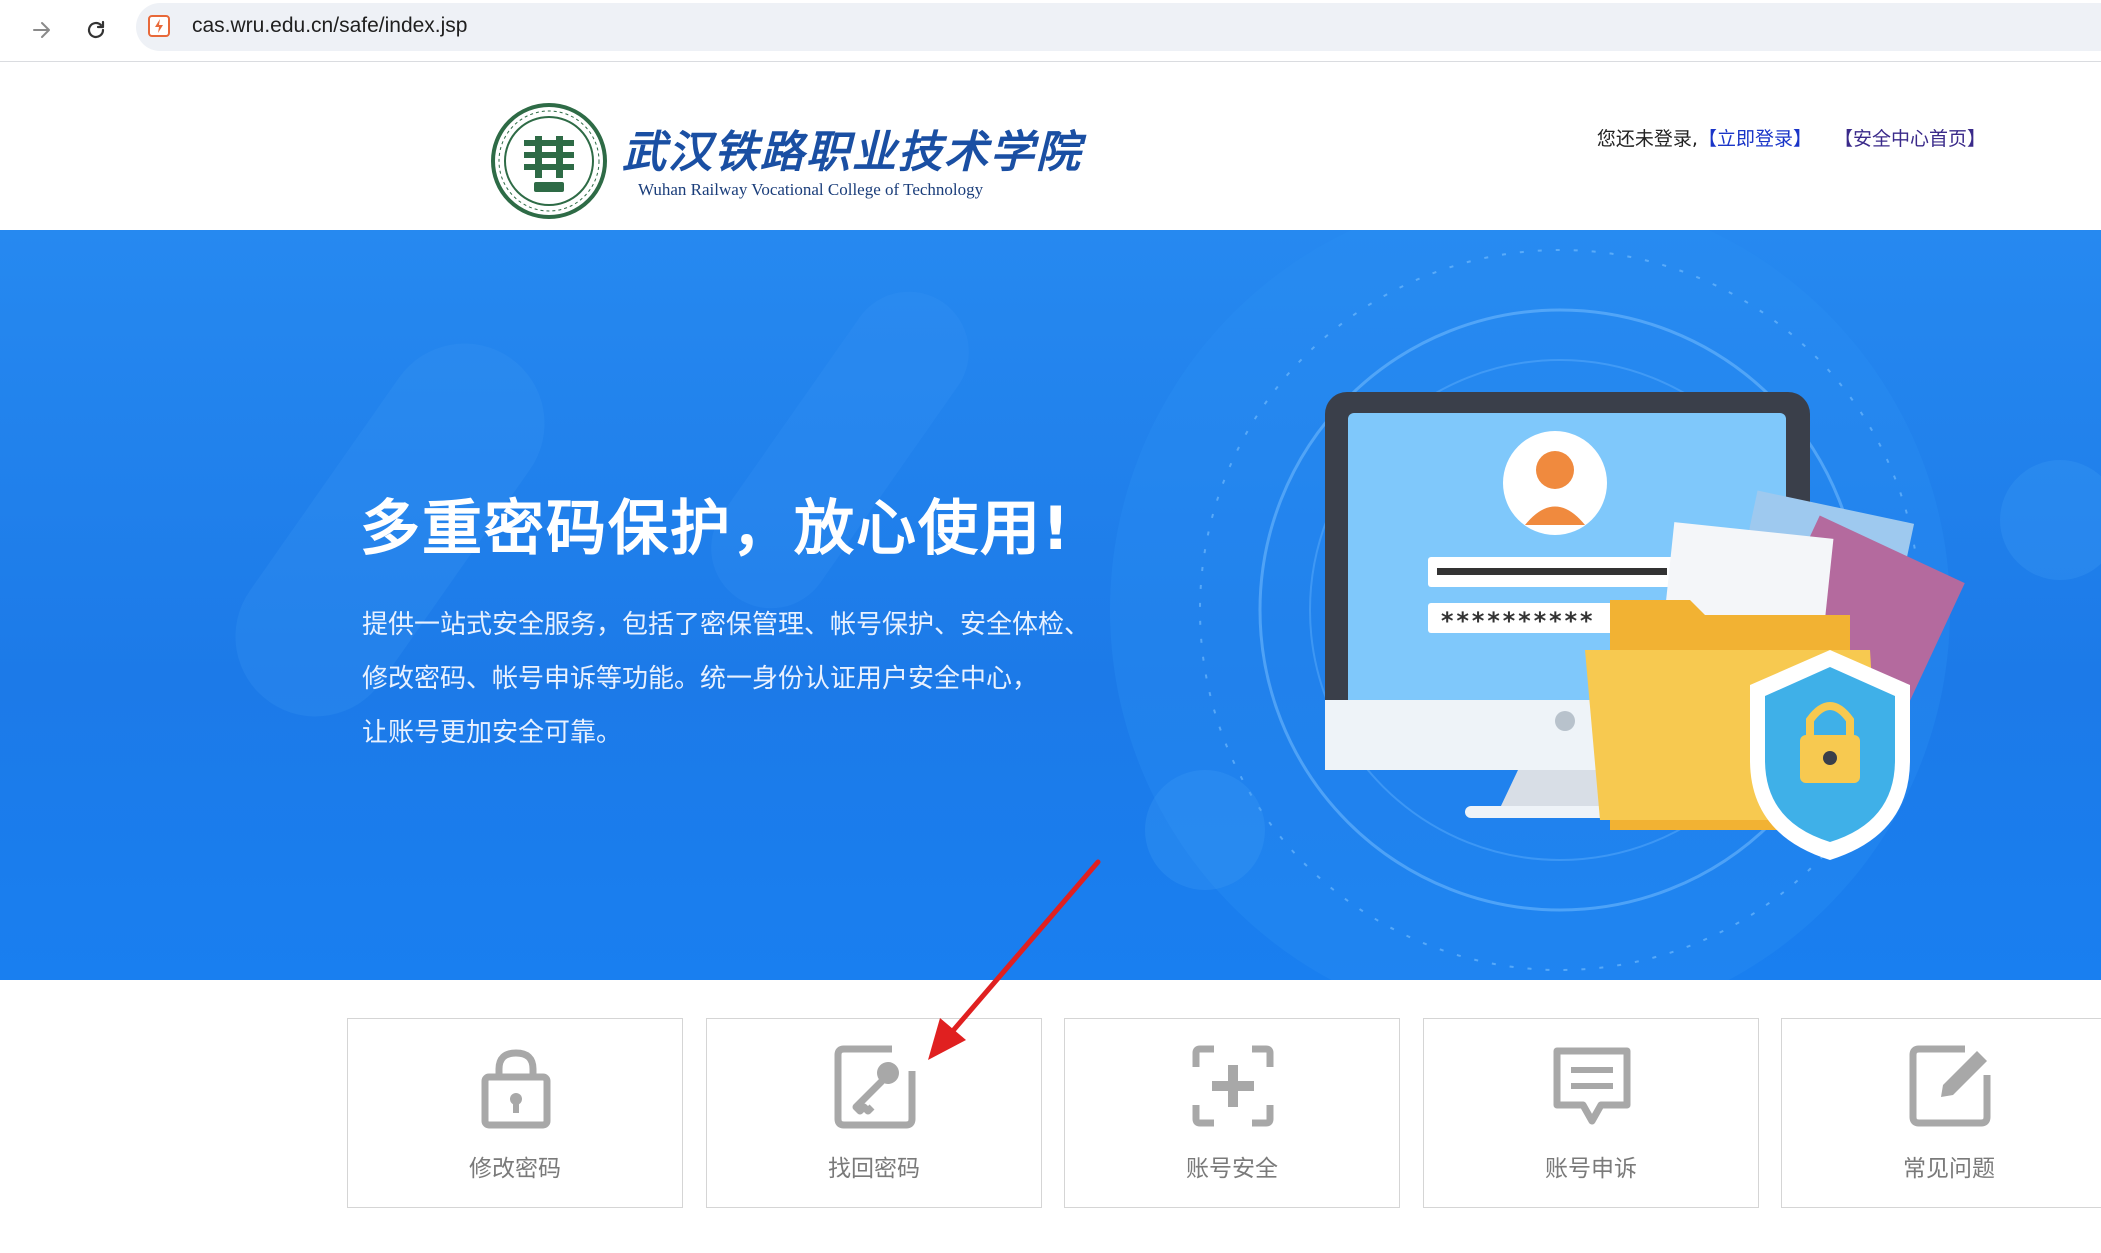 The width and height of the screenshot is (2101, 1253). I want to click on card-label: 修改密码, so click(515, 1169).